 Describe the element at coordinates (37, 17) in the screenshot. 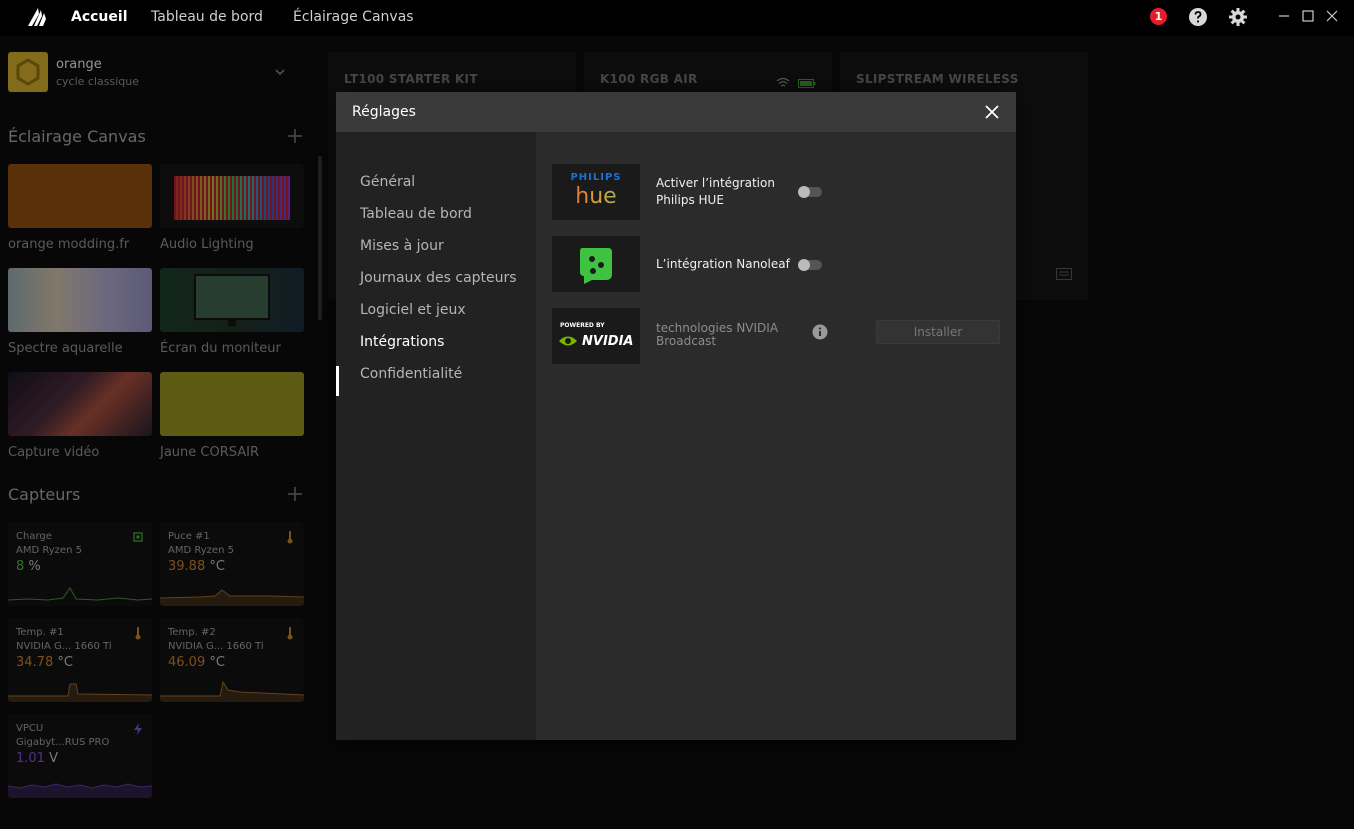

I see `corsair-logo-icon` at that location.